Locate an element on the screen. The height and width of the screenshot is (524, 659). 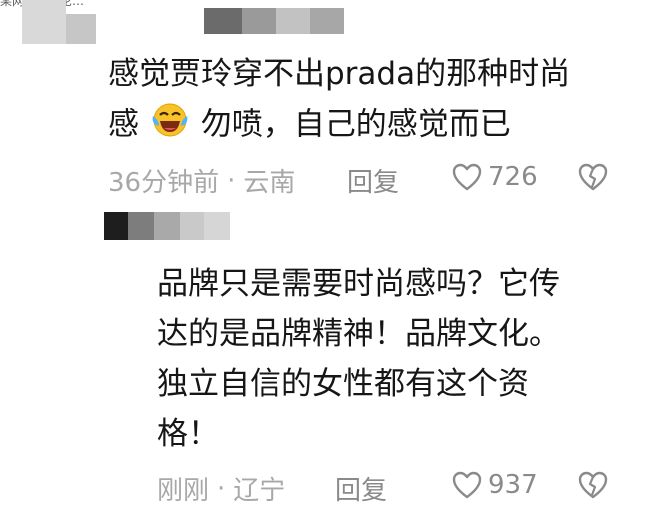
laughing-crying-emoji-icon is located at coordinates (170, 126).